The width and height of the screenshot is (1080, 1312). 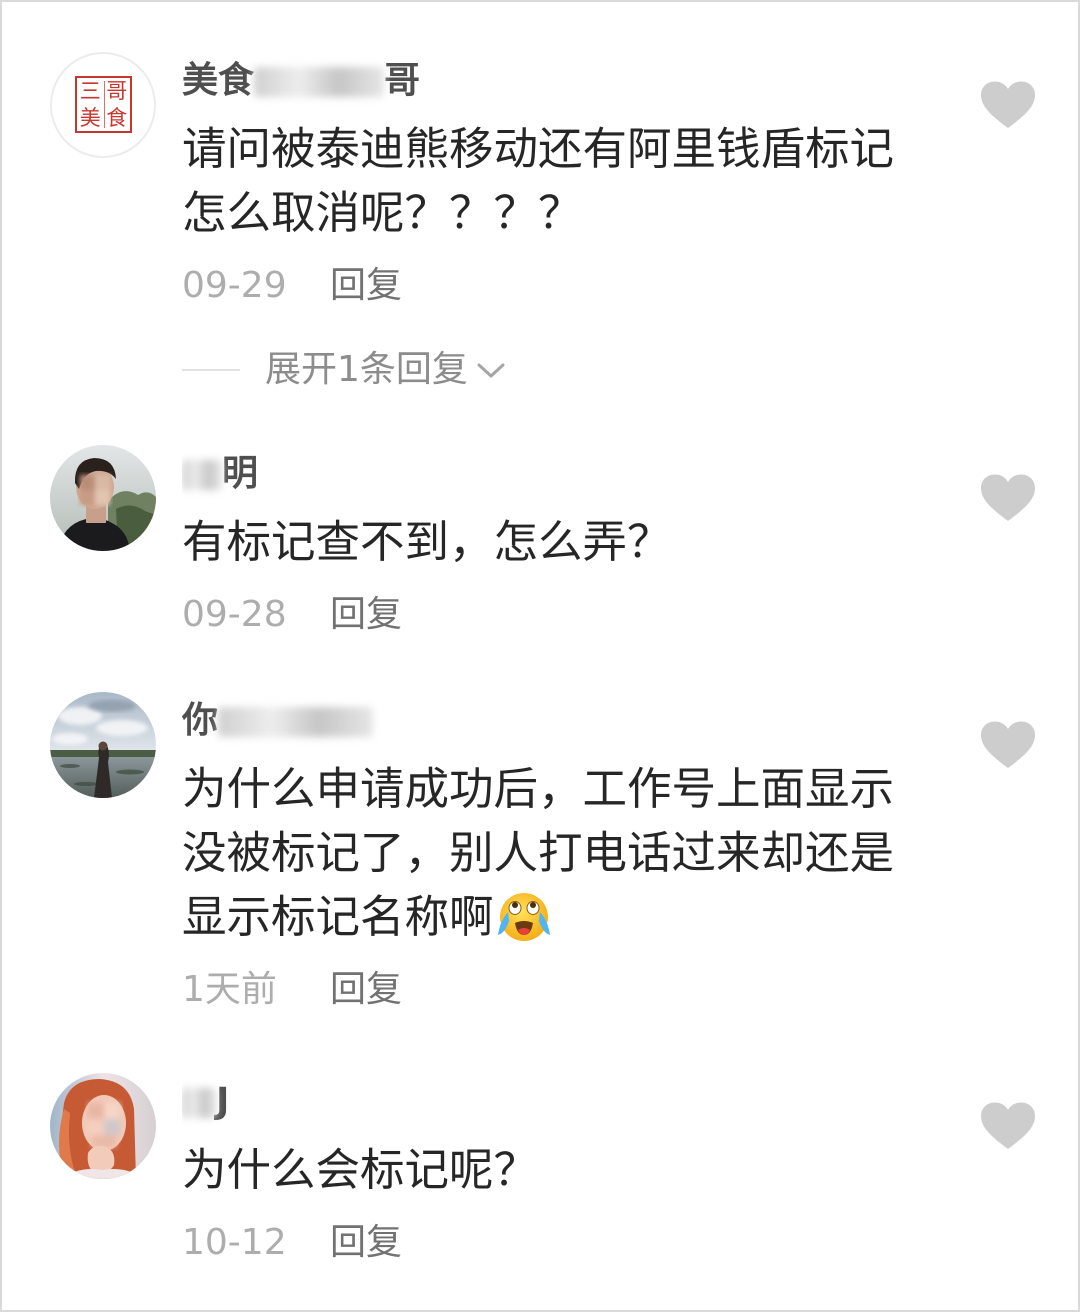 What do you see at coordinates (572, 990) in the screenshot?
I see `comment-meta: 1天前 回复` at bounding box center [572, 990].